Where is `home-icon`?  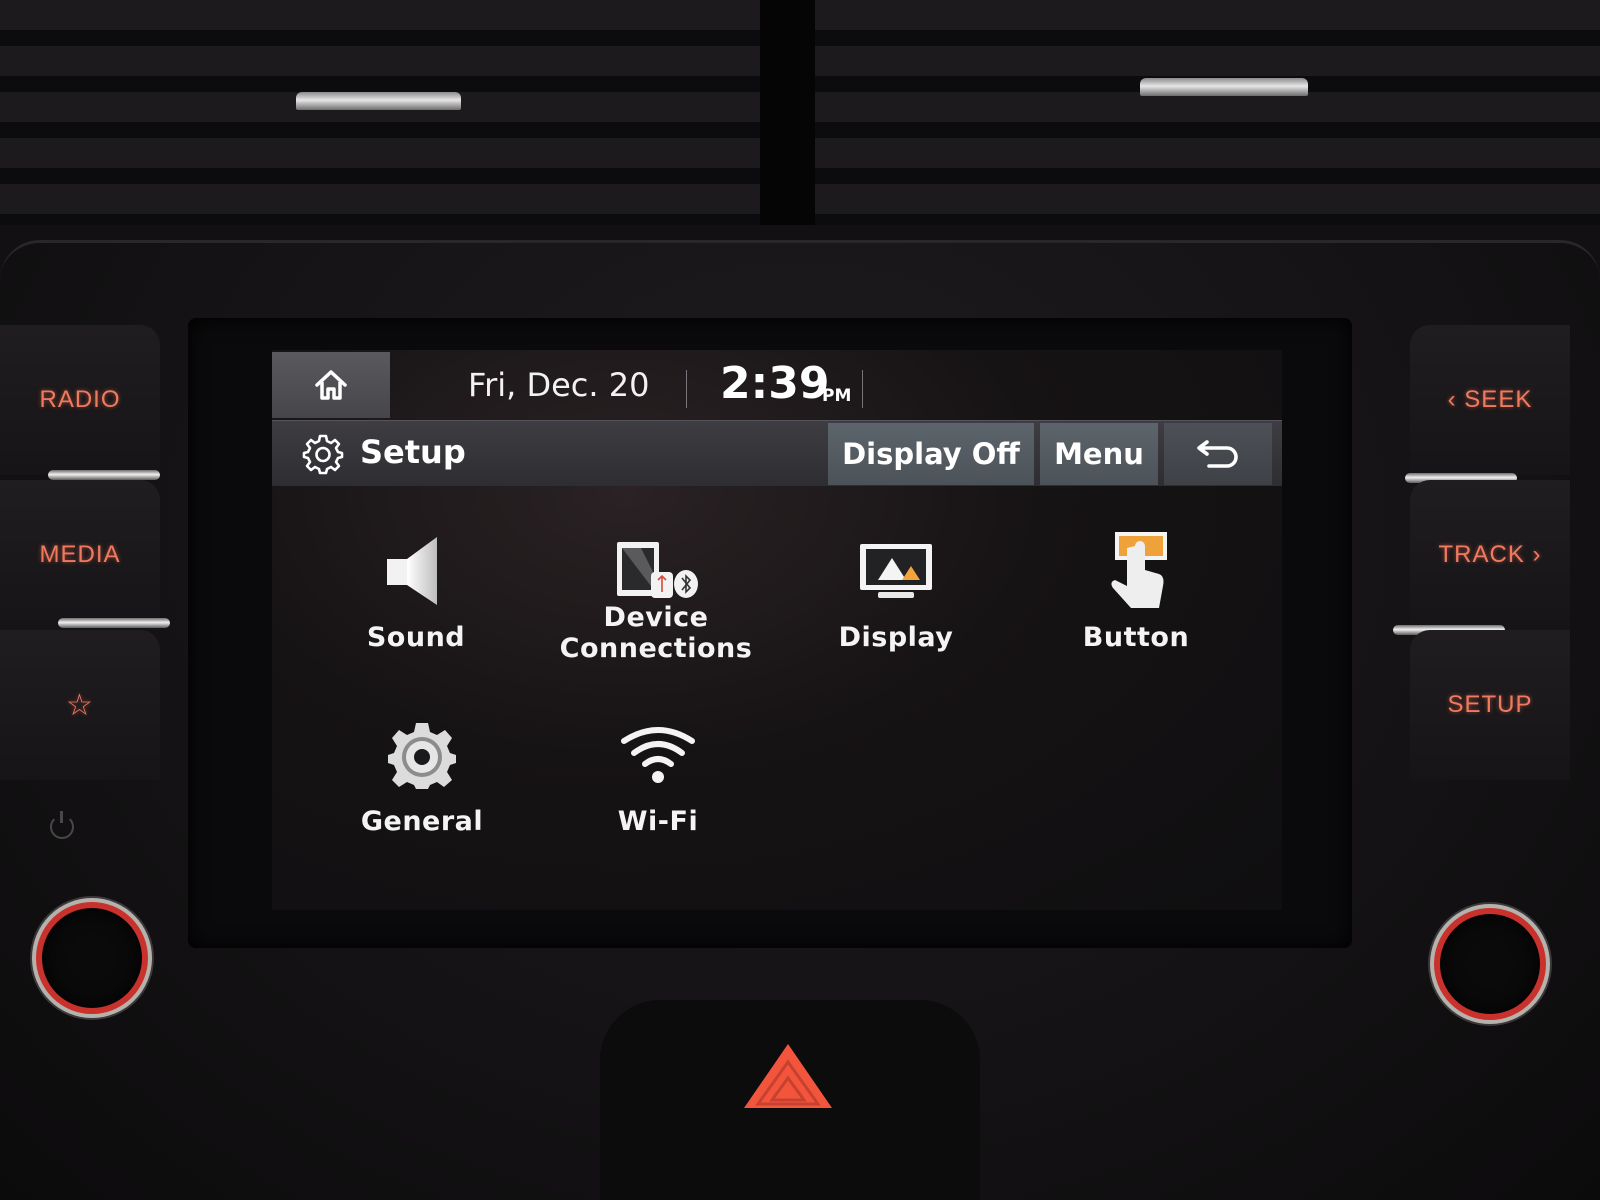 home-icon is located at coordinates (331, 385).